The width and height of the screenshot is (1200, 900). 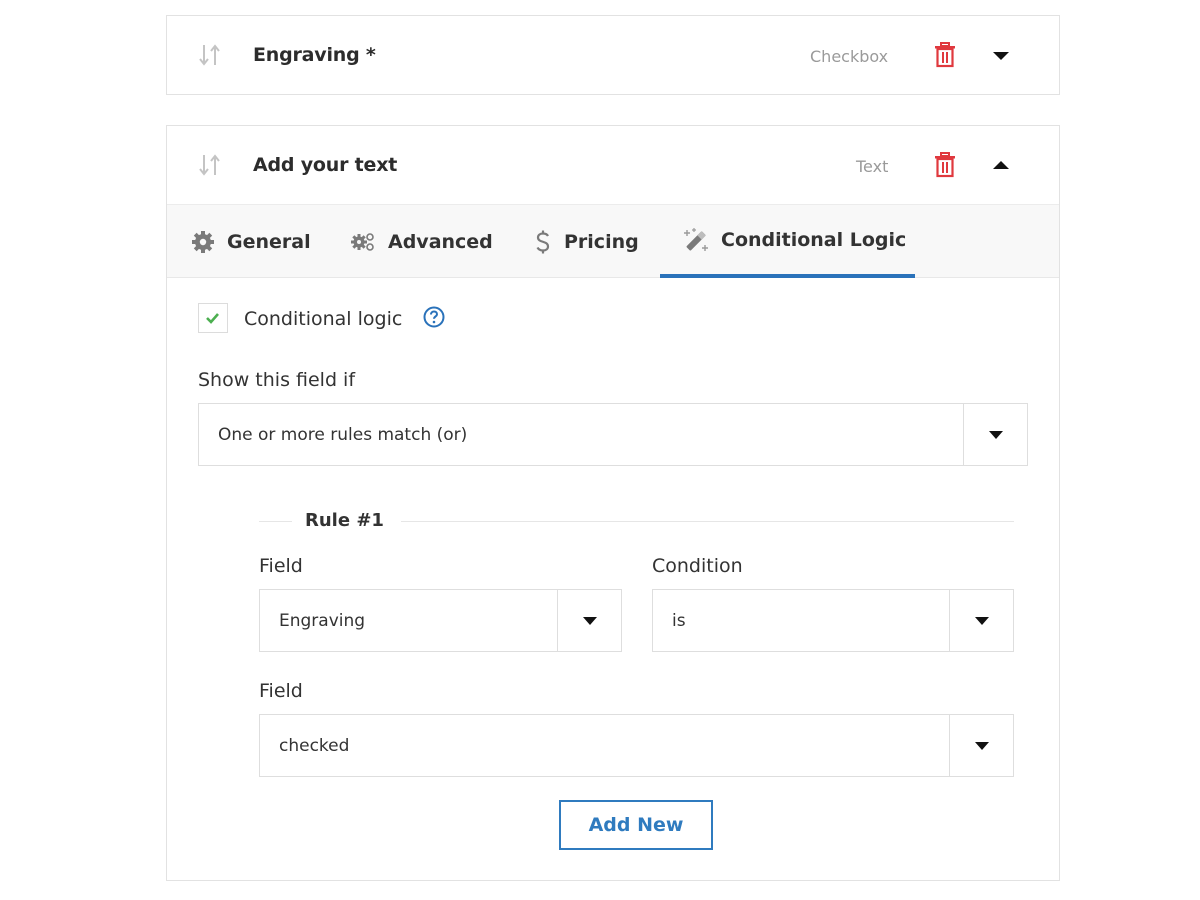 I want to click on tab-general: General, so click(x=251, y=241).